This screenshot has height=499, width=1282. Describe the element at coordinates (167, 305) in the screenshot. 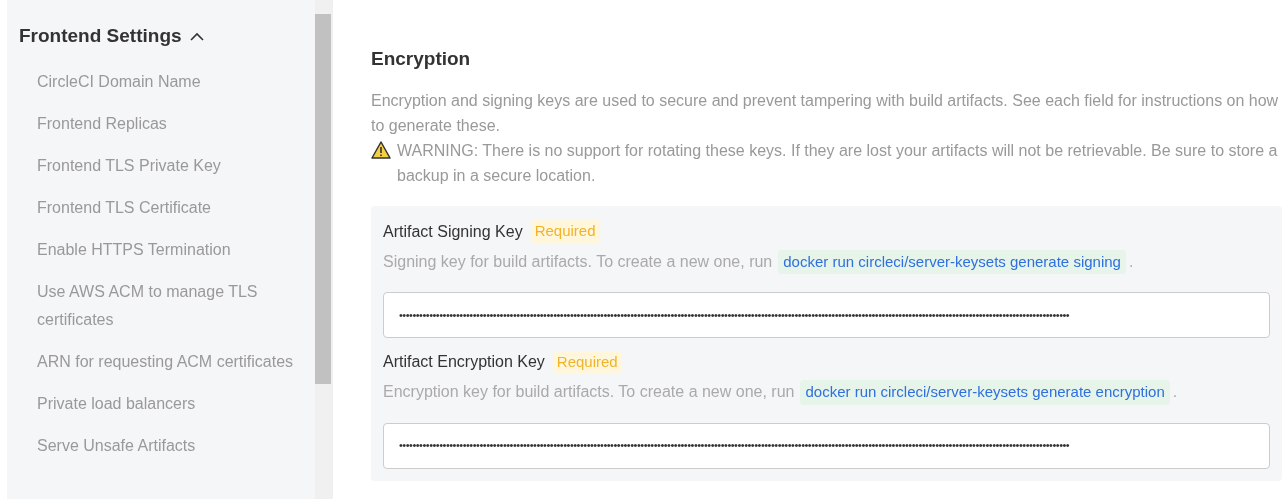

I see `sidebar-item: Use AWS ACM to manage TLS certificates` at that location.